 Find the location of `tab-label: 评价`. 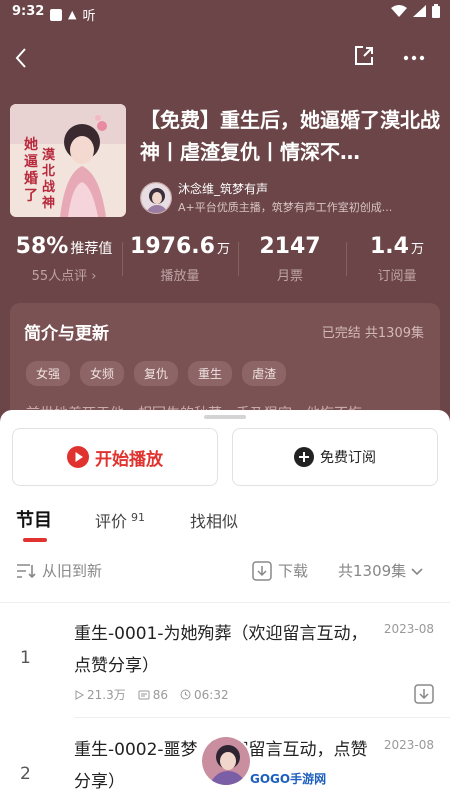

tab-label: 评价 is located at coordinates (111, 521).